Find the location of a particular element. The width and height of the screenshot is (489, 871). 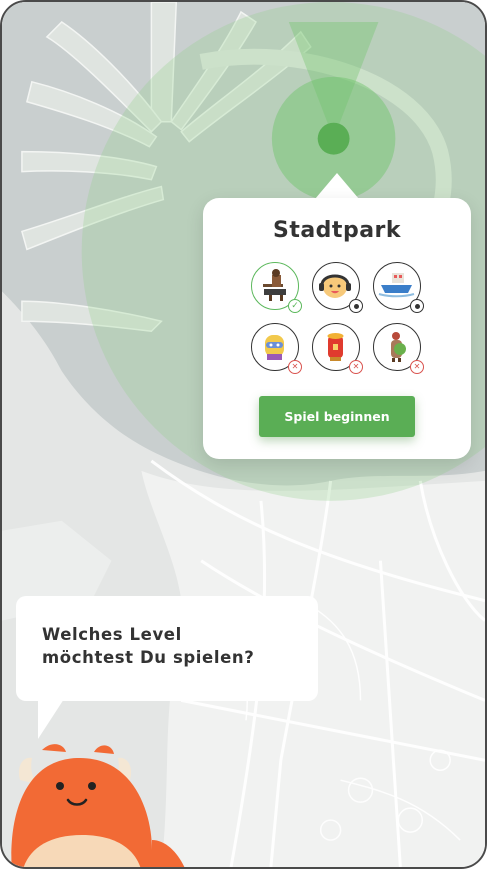

level-1: ✓ is located at coordinates (276, 287).